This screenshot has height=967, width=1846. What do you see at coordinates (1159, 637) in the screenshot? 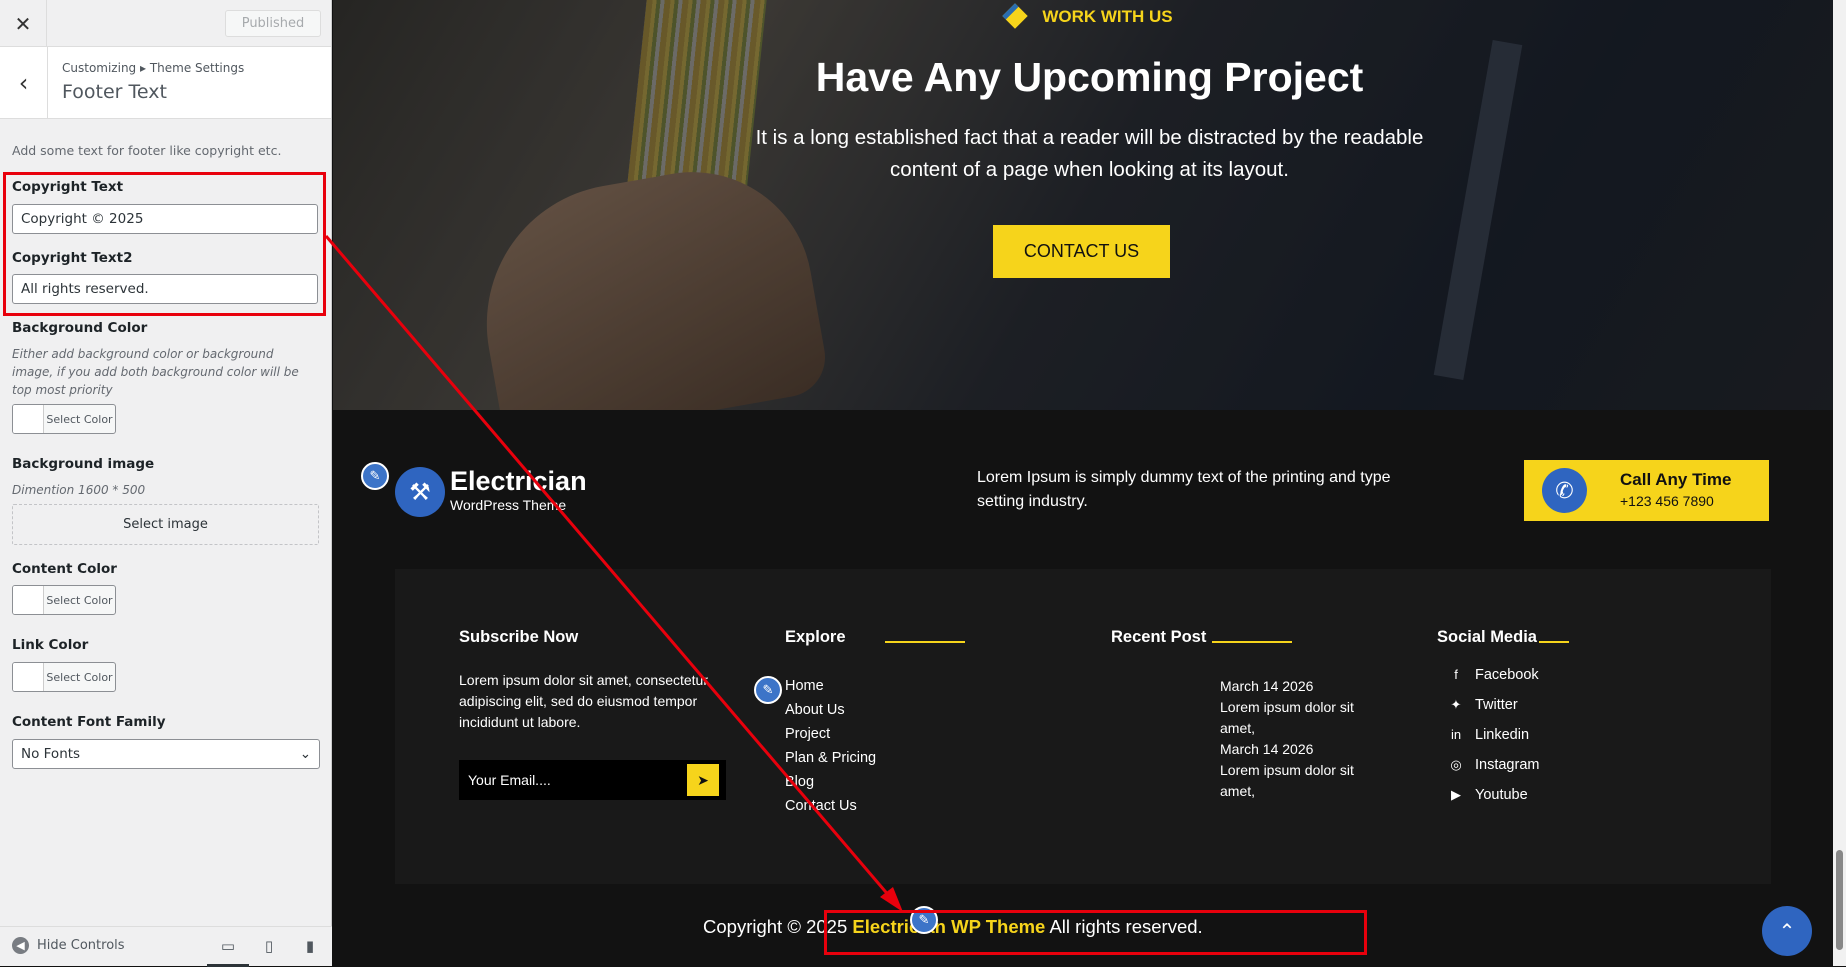
I see `recent-post-heading: Recent Post` at bounding box center [1159, 637].